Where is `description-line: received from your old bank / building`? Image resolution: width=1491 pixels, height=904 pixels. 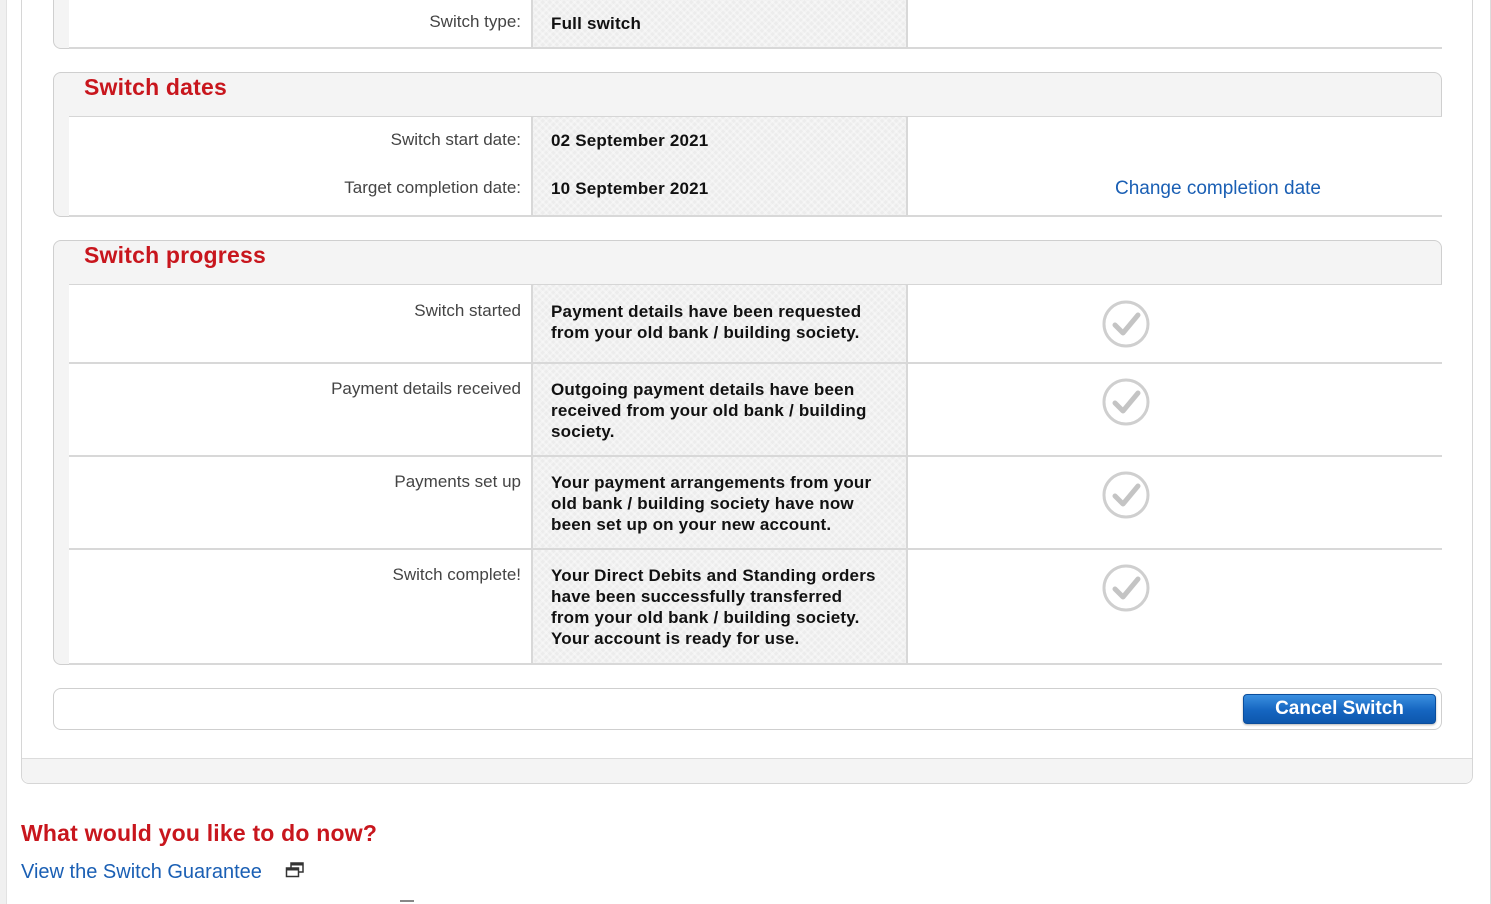 description-line: received from your old bank / building is located at coordinates (709, 410).